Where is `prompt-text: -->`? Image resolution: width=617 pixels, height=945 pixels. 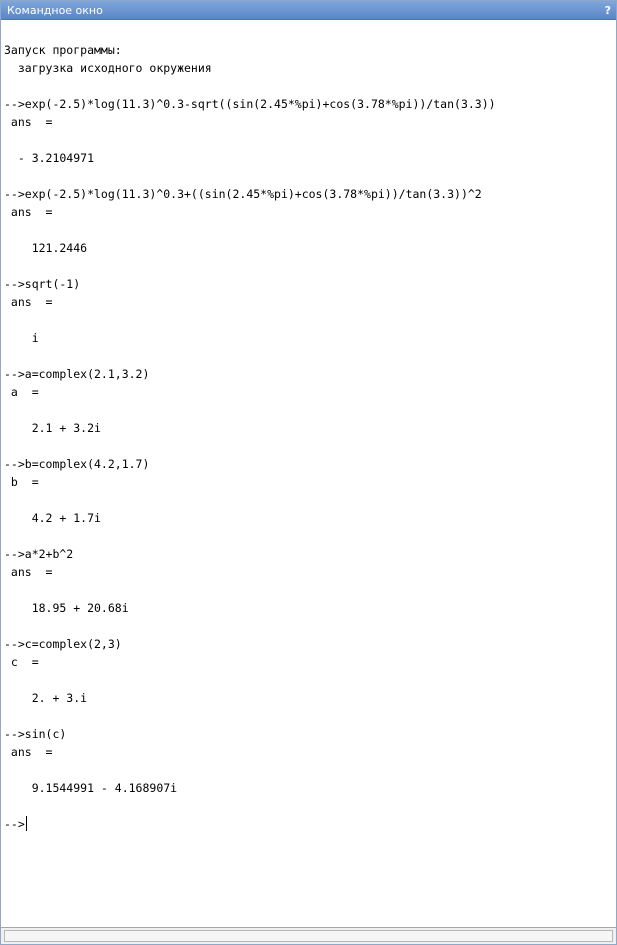
prompt-text: --> is located at coordinates (14, 824).